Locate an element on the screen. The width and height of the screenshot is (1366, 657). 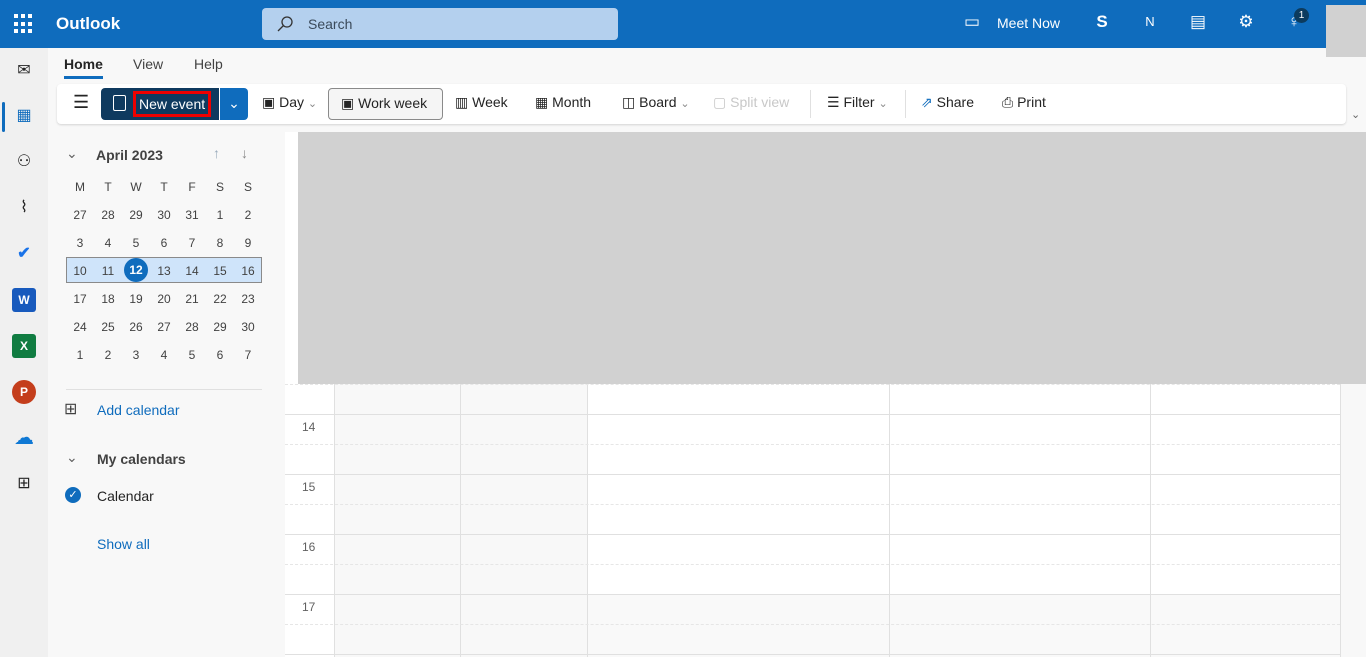
app-title: Outlook is located at coordinates (88, 24).